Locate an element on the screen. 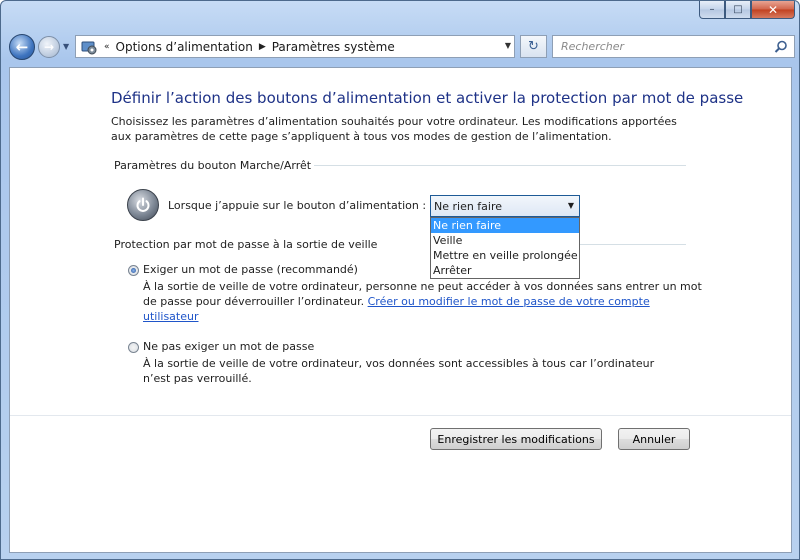 This screenshot has height=560, width=800. caption-buttons: – □ ✕ is located at coordinates (747, 11).